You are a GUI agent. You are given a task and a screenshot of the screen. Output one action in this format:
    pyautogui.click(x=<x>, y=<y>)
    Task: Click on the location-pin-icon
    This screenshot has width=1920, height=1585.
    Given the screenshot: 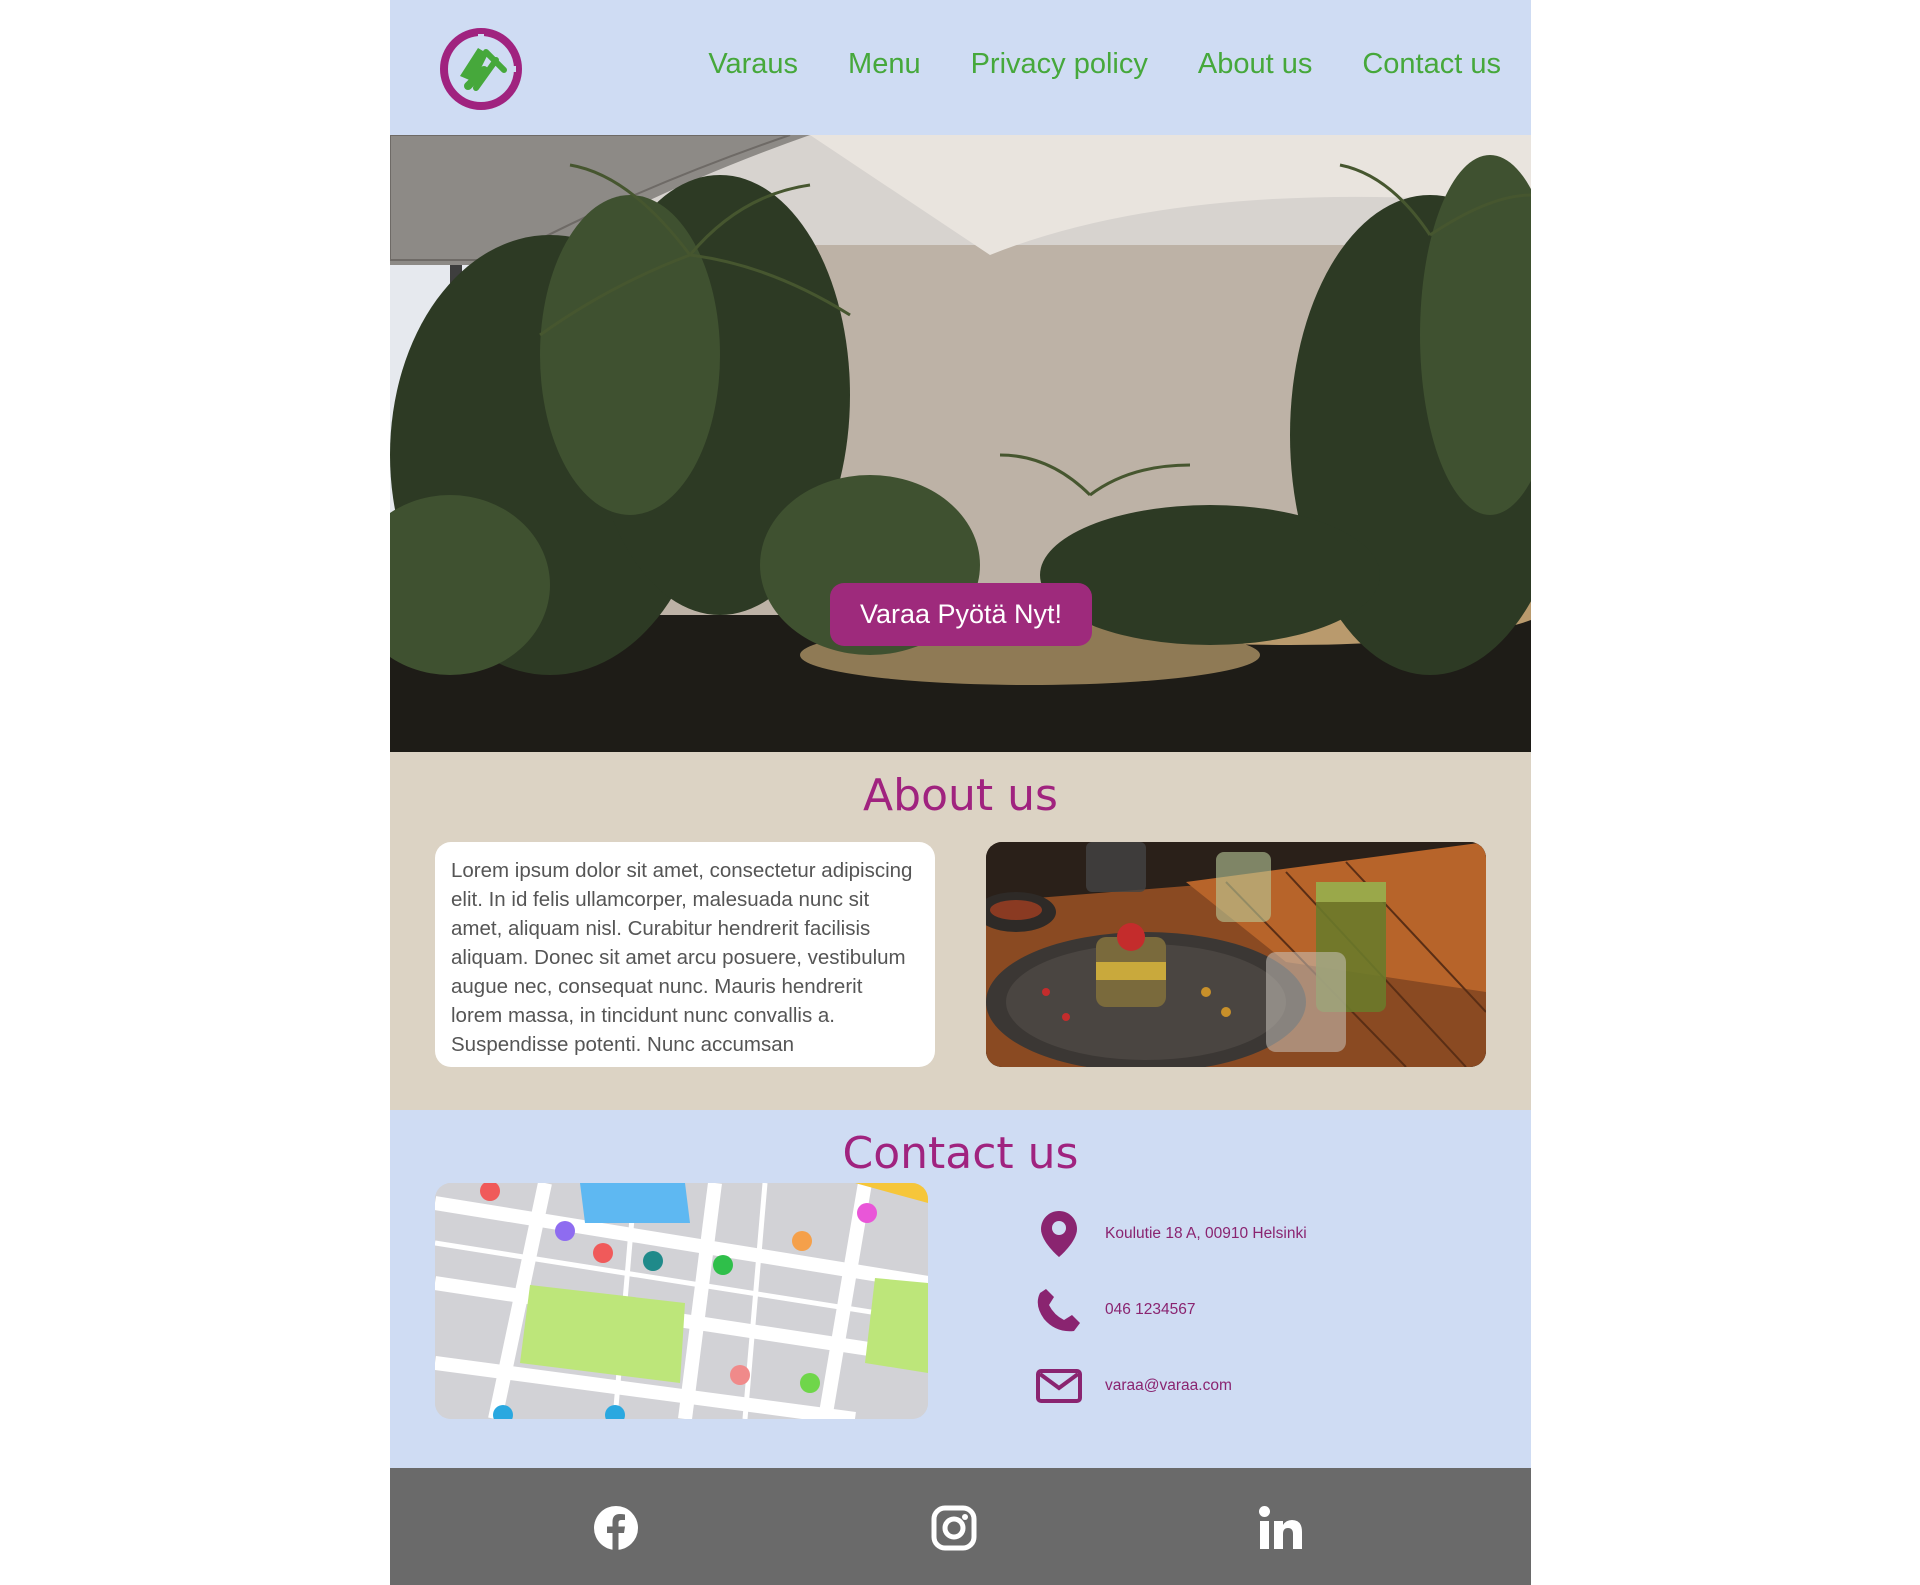 What is the action you would take?
    pyautogui.click(x=1059, y=1234)
    